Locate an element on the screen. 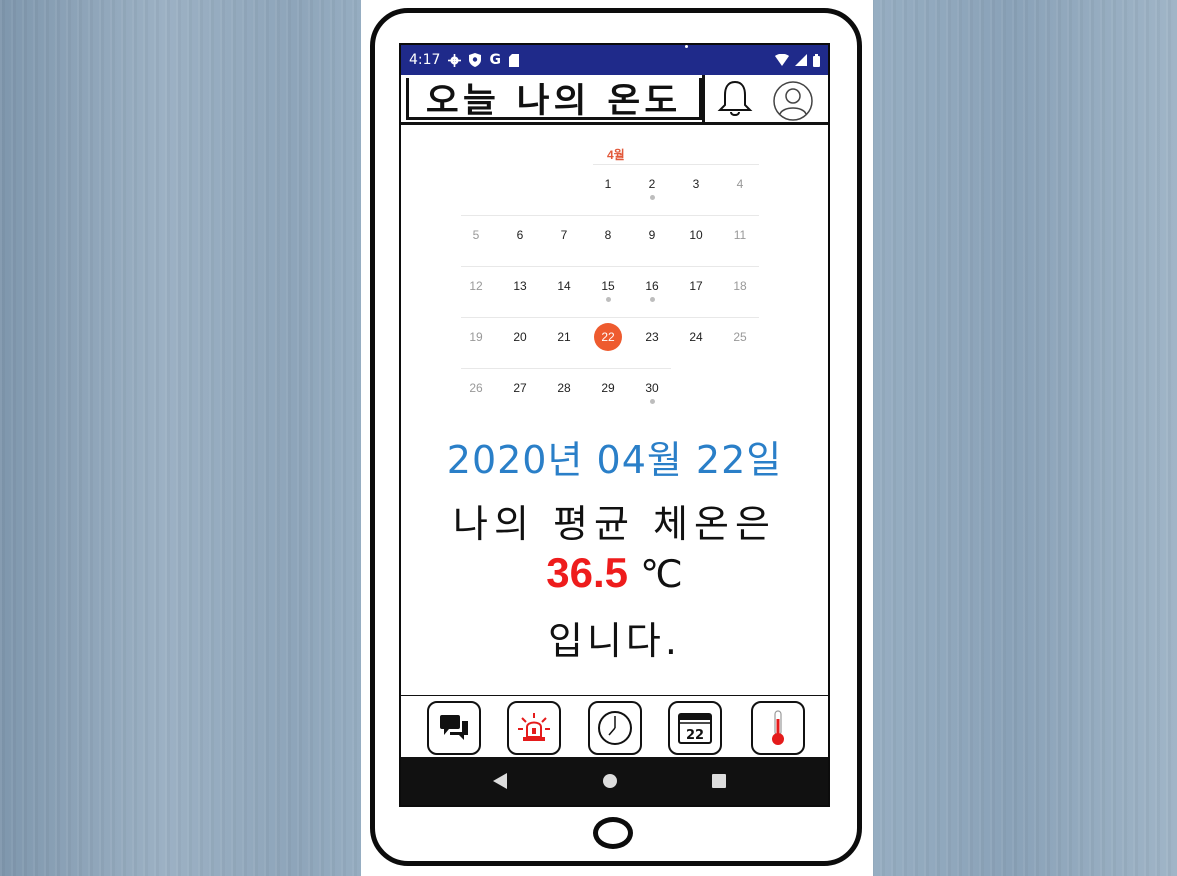 This screenshot has height=876, width=1177. calendar-day: 2 is located at coordinates (652, 188).